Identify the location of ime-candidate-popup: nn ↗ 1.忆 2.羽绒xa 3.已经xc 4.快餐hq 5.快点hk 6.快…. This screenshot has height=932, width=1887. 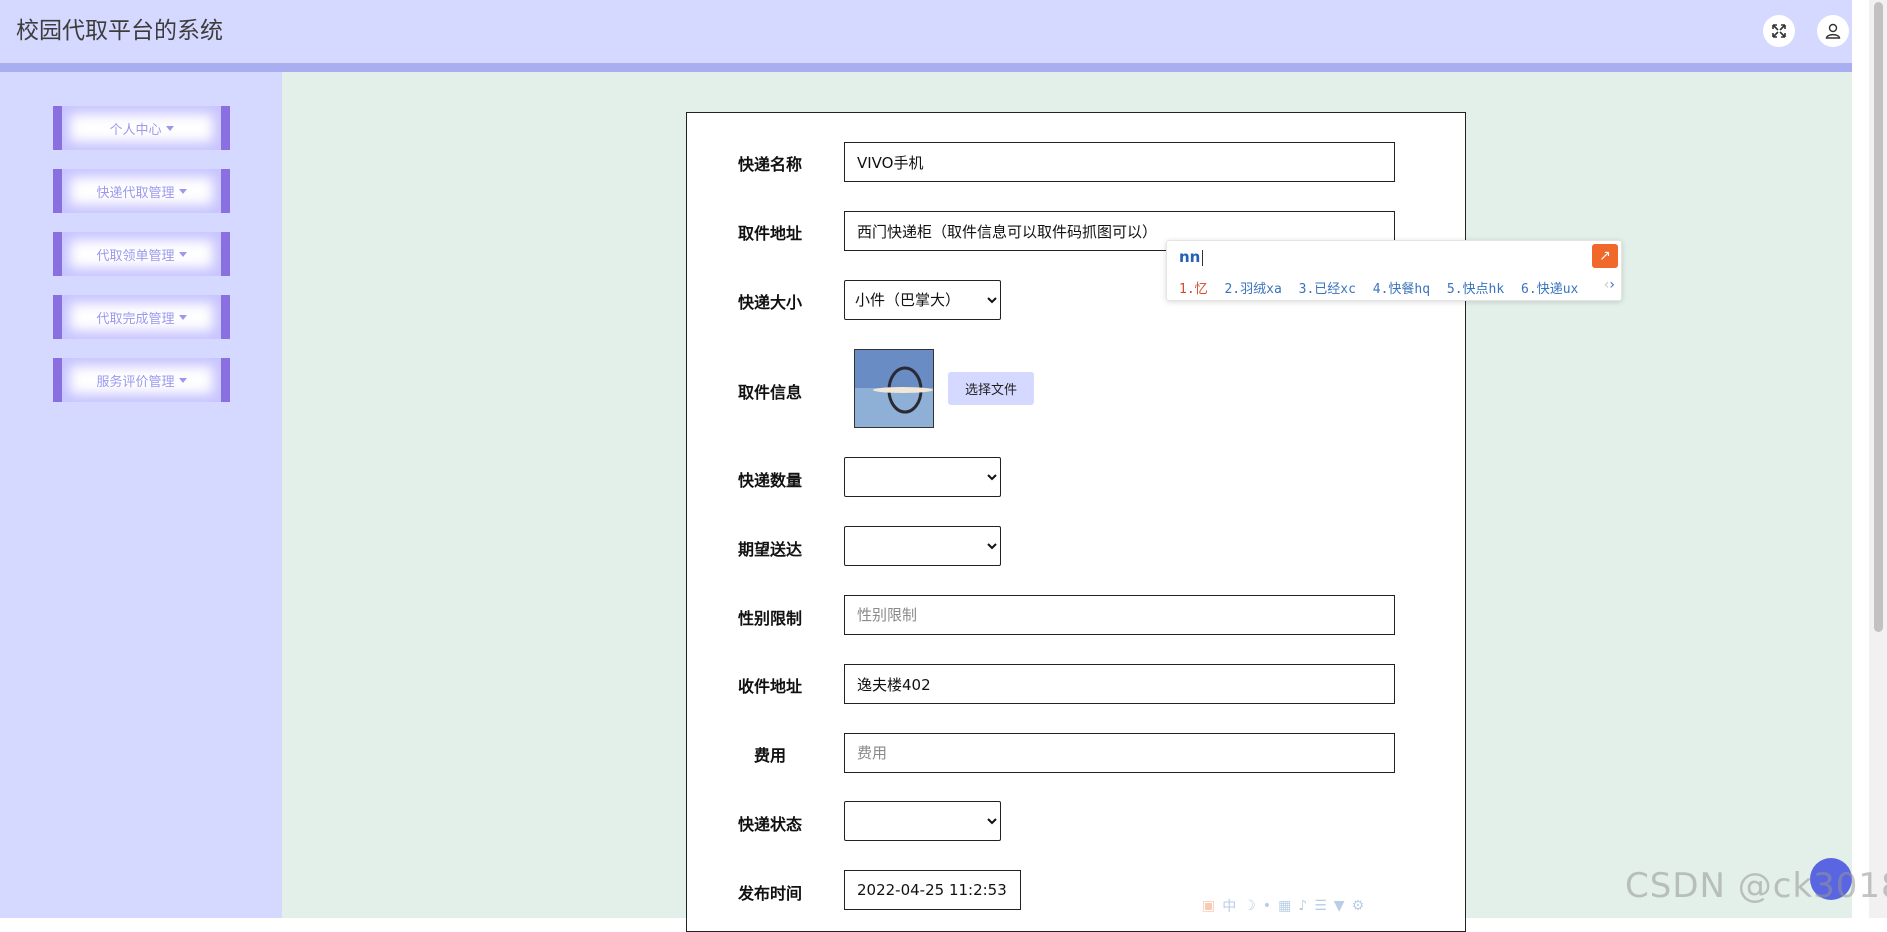
(1394, 270).